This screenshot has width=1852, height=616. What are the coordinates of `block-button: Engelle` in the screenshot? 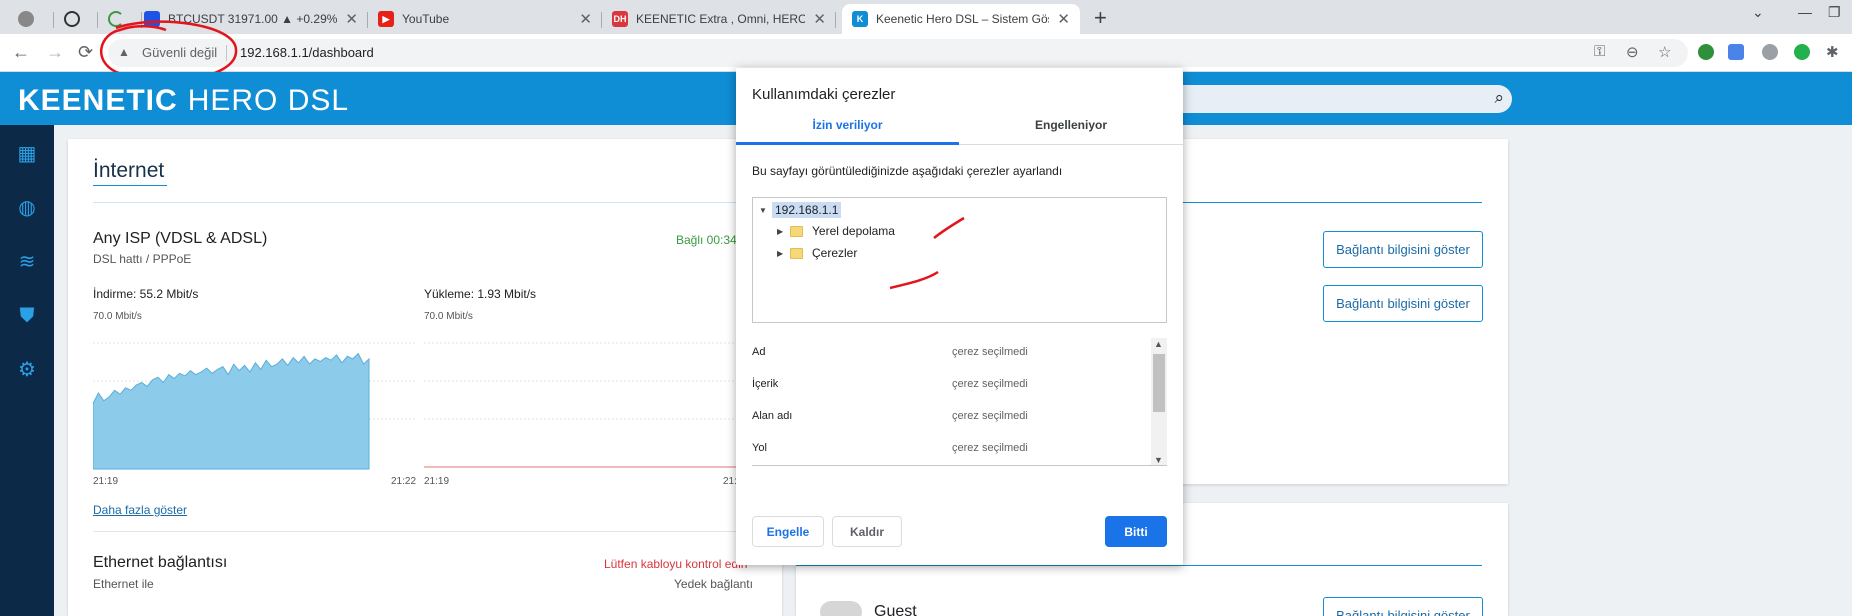 It's located at (788, 531).